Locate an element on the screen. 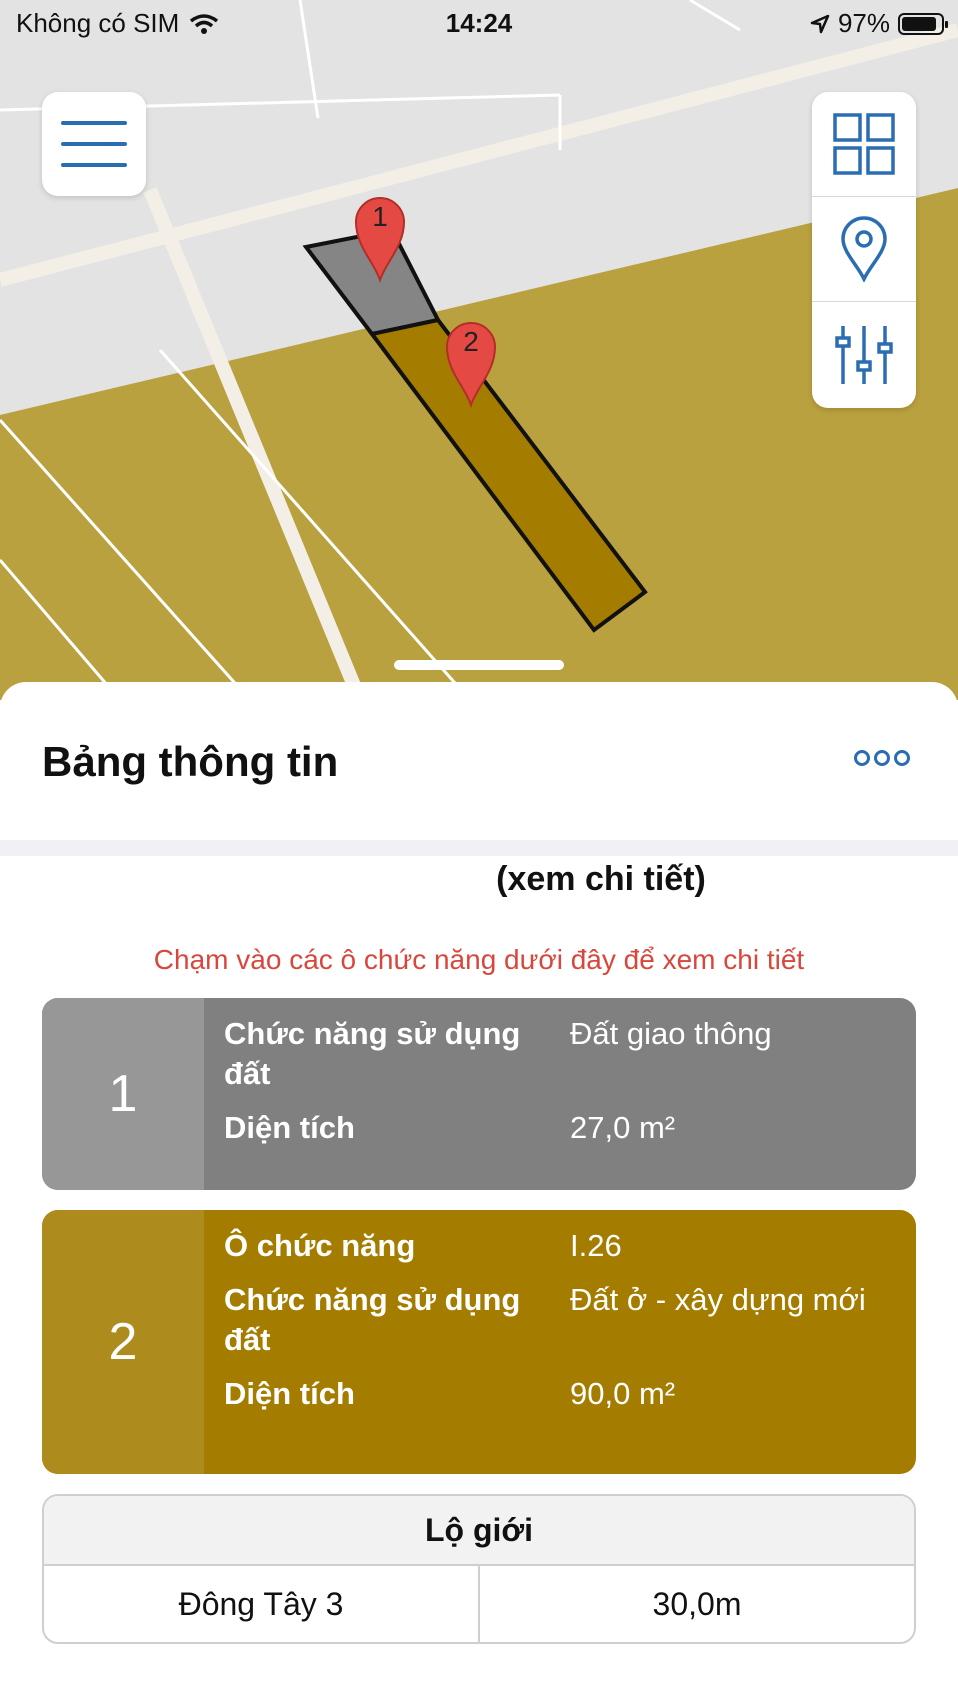 The image size is (958, 1704). parcel-row-value: Đất giao thông is located at coordinates (671, 1033).